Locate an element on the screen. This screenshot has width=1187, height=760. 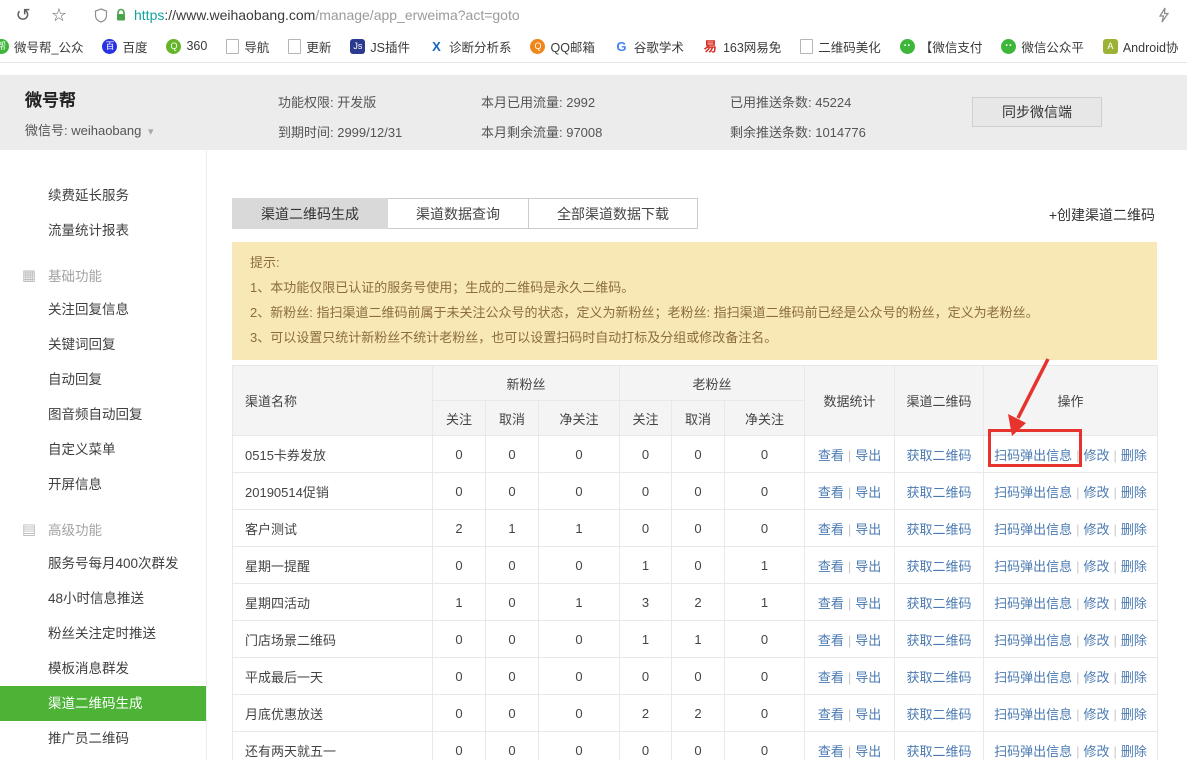
tab: 渠道数据查询 is located at coordinates (458, 213).